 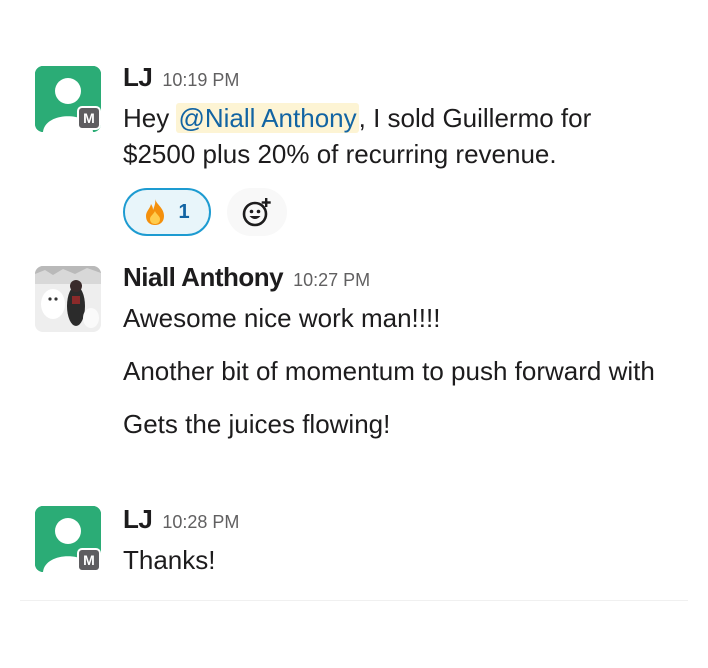 I want to click on reaction-count: 1, so click(x=184, y=211).